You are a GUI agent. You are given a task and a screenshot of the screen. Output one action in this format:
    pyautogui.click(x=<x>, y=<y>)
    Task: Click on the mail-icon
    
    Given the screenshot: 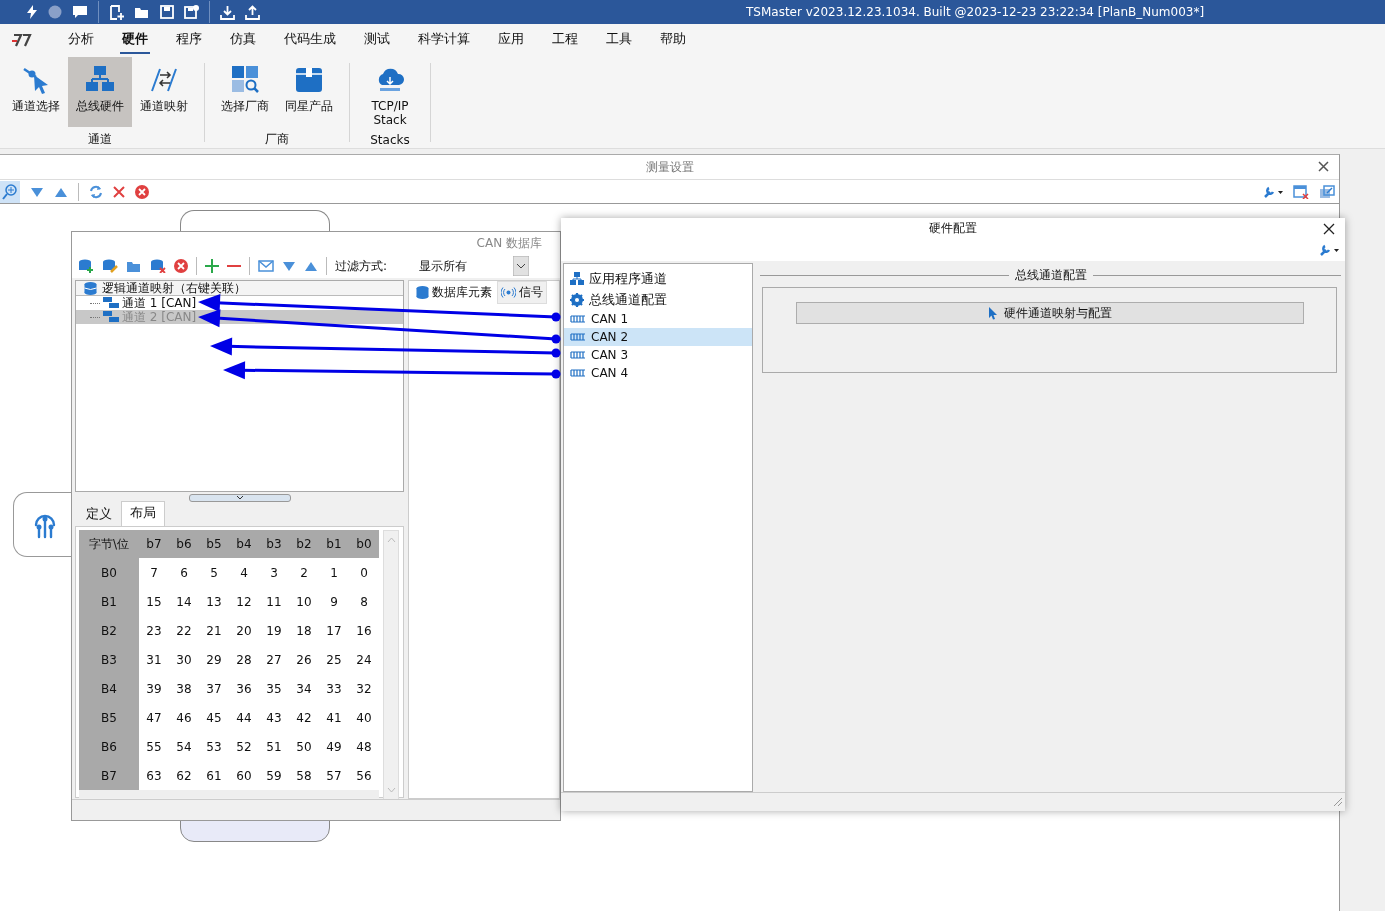 What is the action you would take?
    pyautogui.click(x=266, y=266)
    